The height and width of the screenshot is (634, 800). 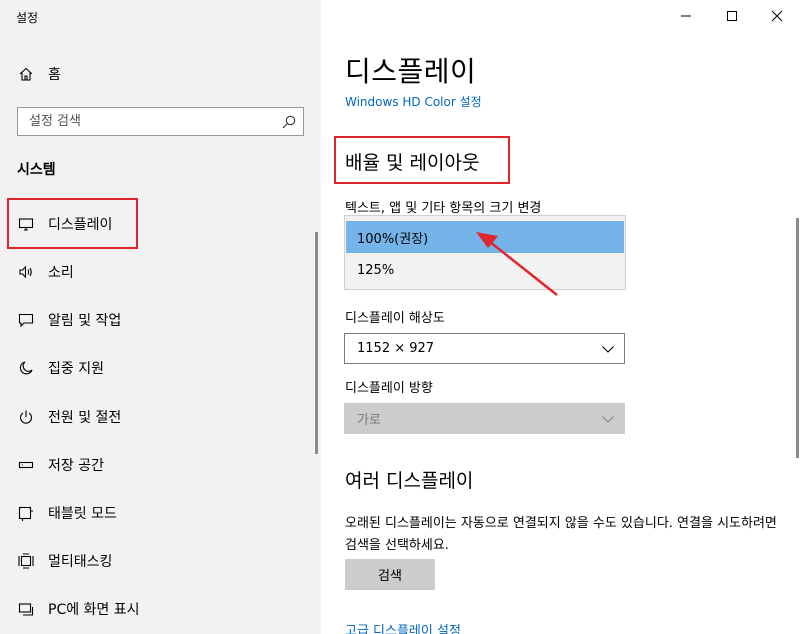 What do you see at coordinates (485, 237) in the screenshot?
I see `scale-option-100: 100%(권장)` at bounding box center [485, 237].